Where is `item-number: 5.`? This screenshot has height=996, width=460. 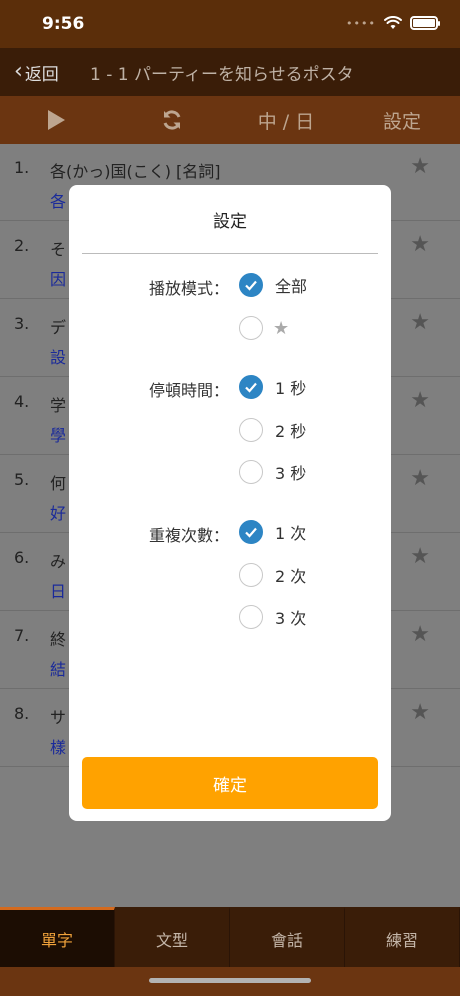 item-number: 5. is located at coordinates (22, 479).